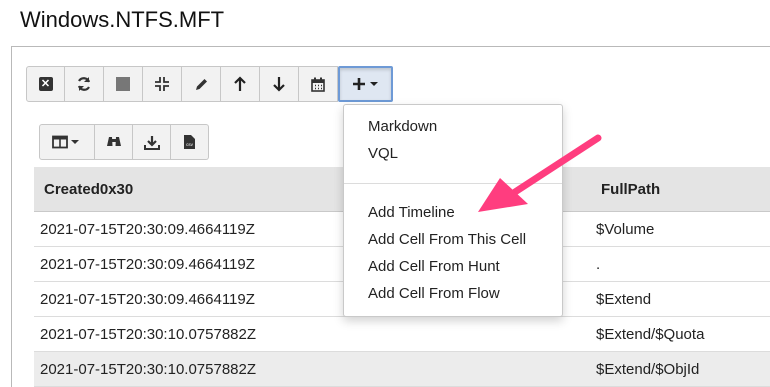 Image resolution: width=770 pixels, height=387 pixels. I want to click on annotation-arrow-icon, so click(540, 173).